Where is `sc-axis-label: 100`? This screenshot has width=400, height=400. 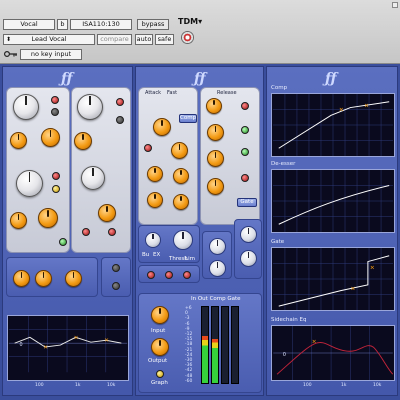 sc-axis-label: 100 is located at coordinates (307, 385).